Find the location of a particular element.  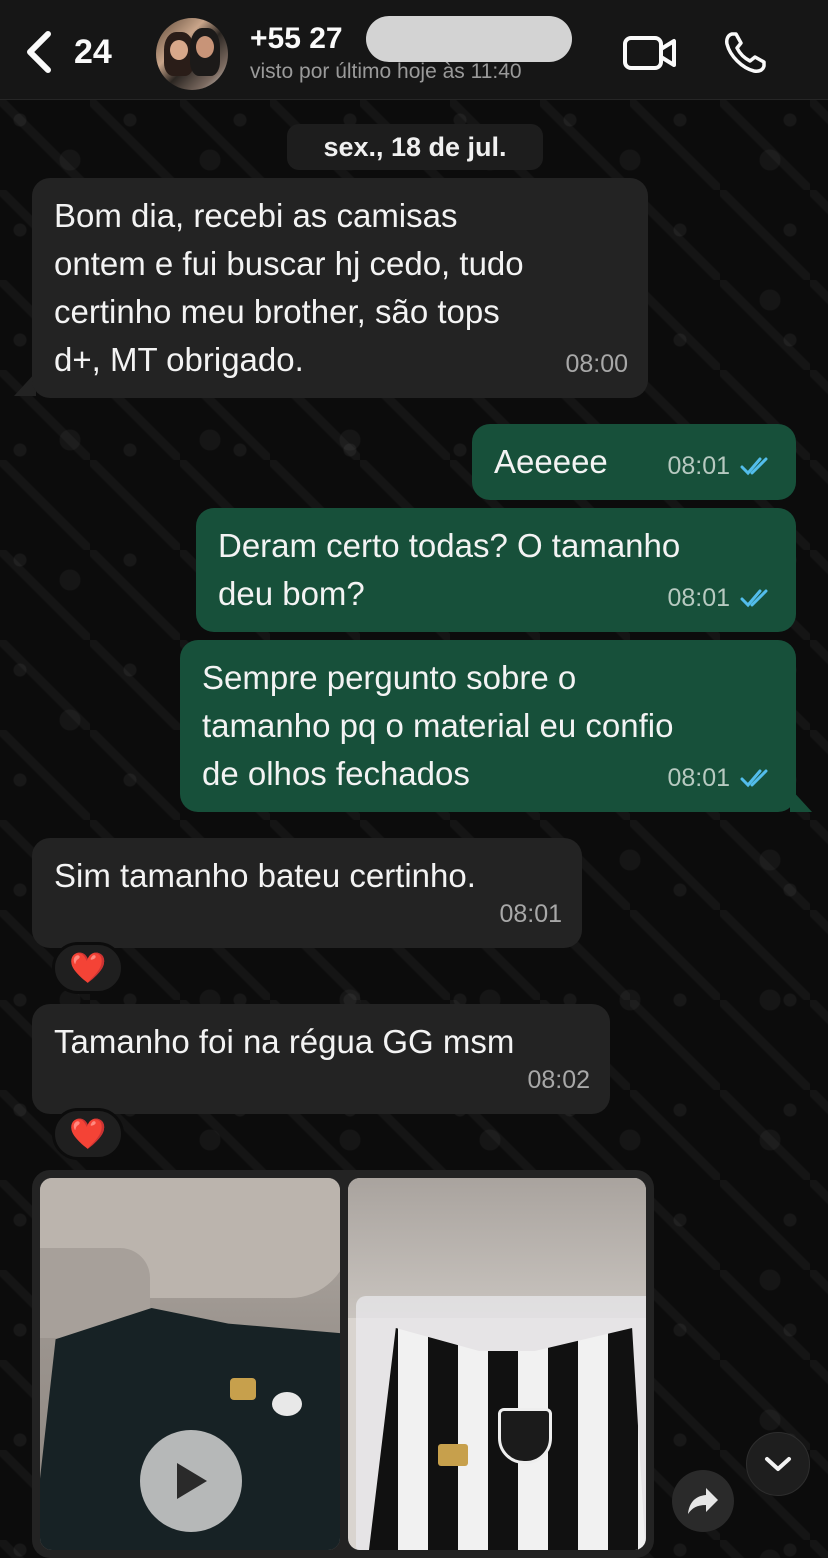

play-button is located at coordinates (191, 1481).